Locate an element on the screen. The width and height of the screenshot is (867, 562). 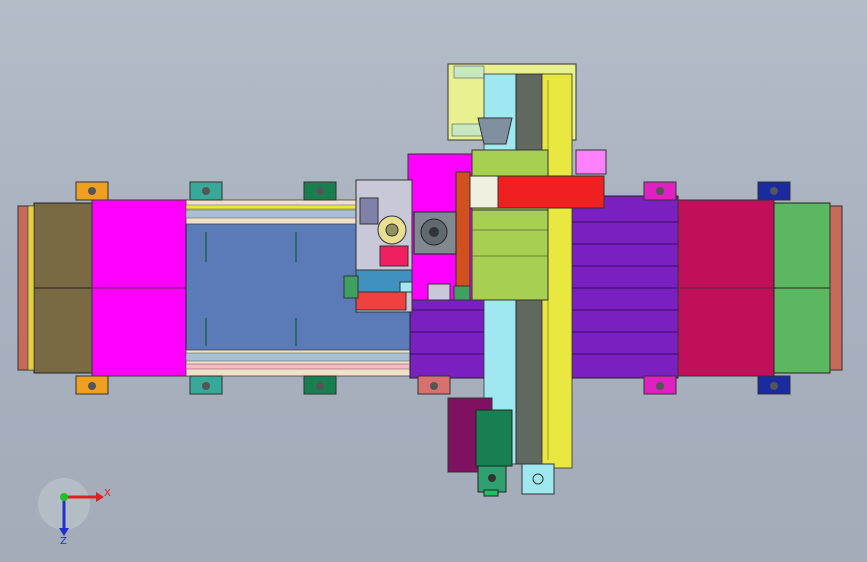
red-arm is located at coordinates (550, 192).